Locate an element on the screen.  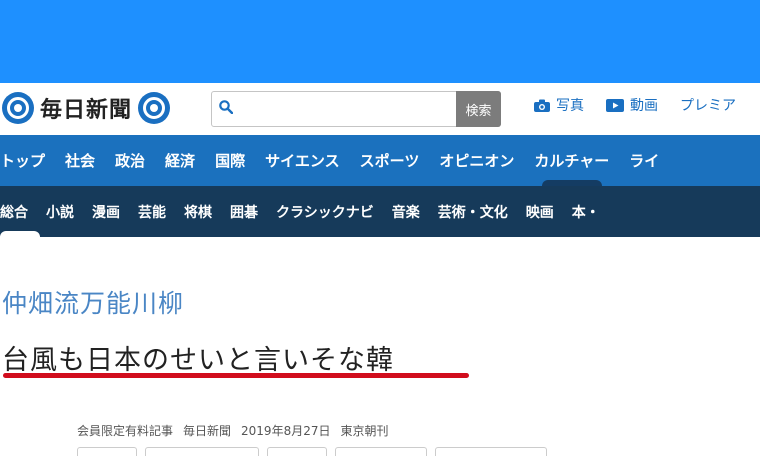
search-input is located at coordinates (349, 110).